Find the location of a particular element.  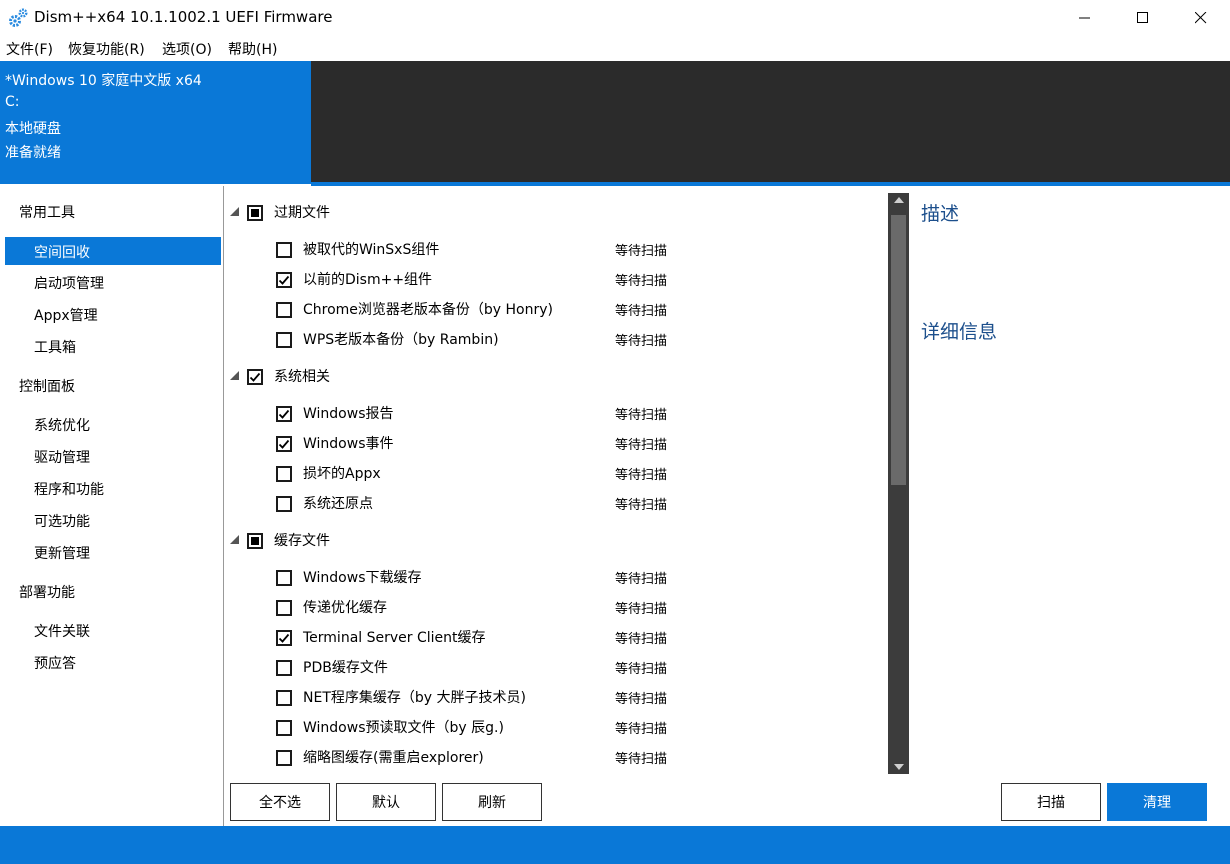

item-label: PDB缓存文件 is located at coordinates (345, 668).